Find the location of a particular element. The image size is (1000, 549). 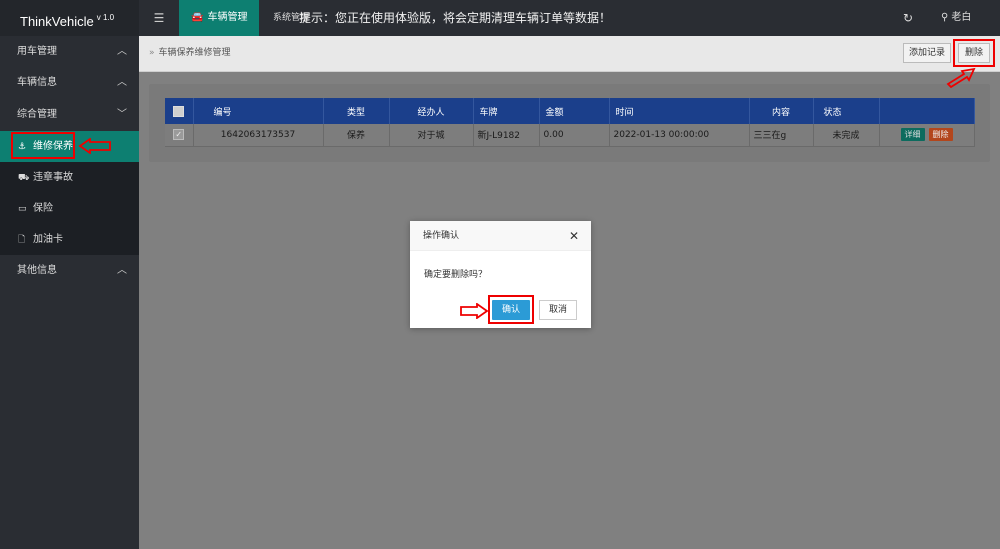

chevron-down-icon: ﹀ is located at coordinates (122, 114).